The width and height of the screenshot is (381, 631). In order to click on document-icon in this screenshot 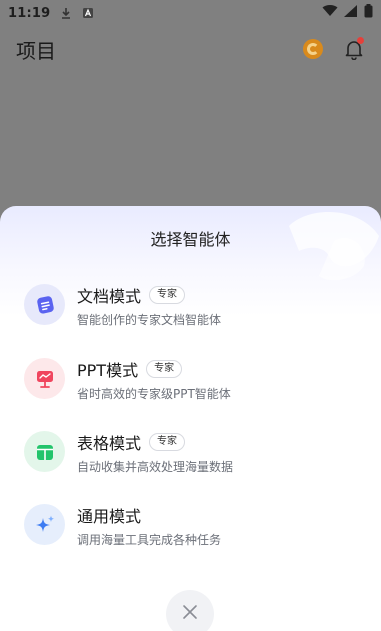, I will do `click(44, 304)`.